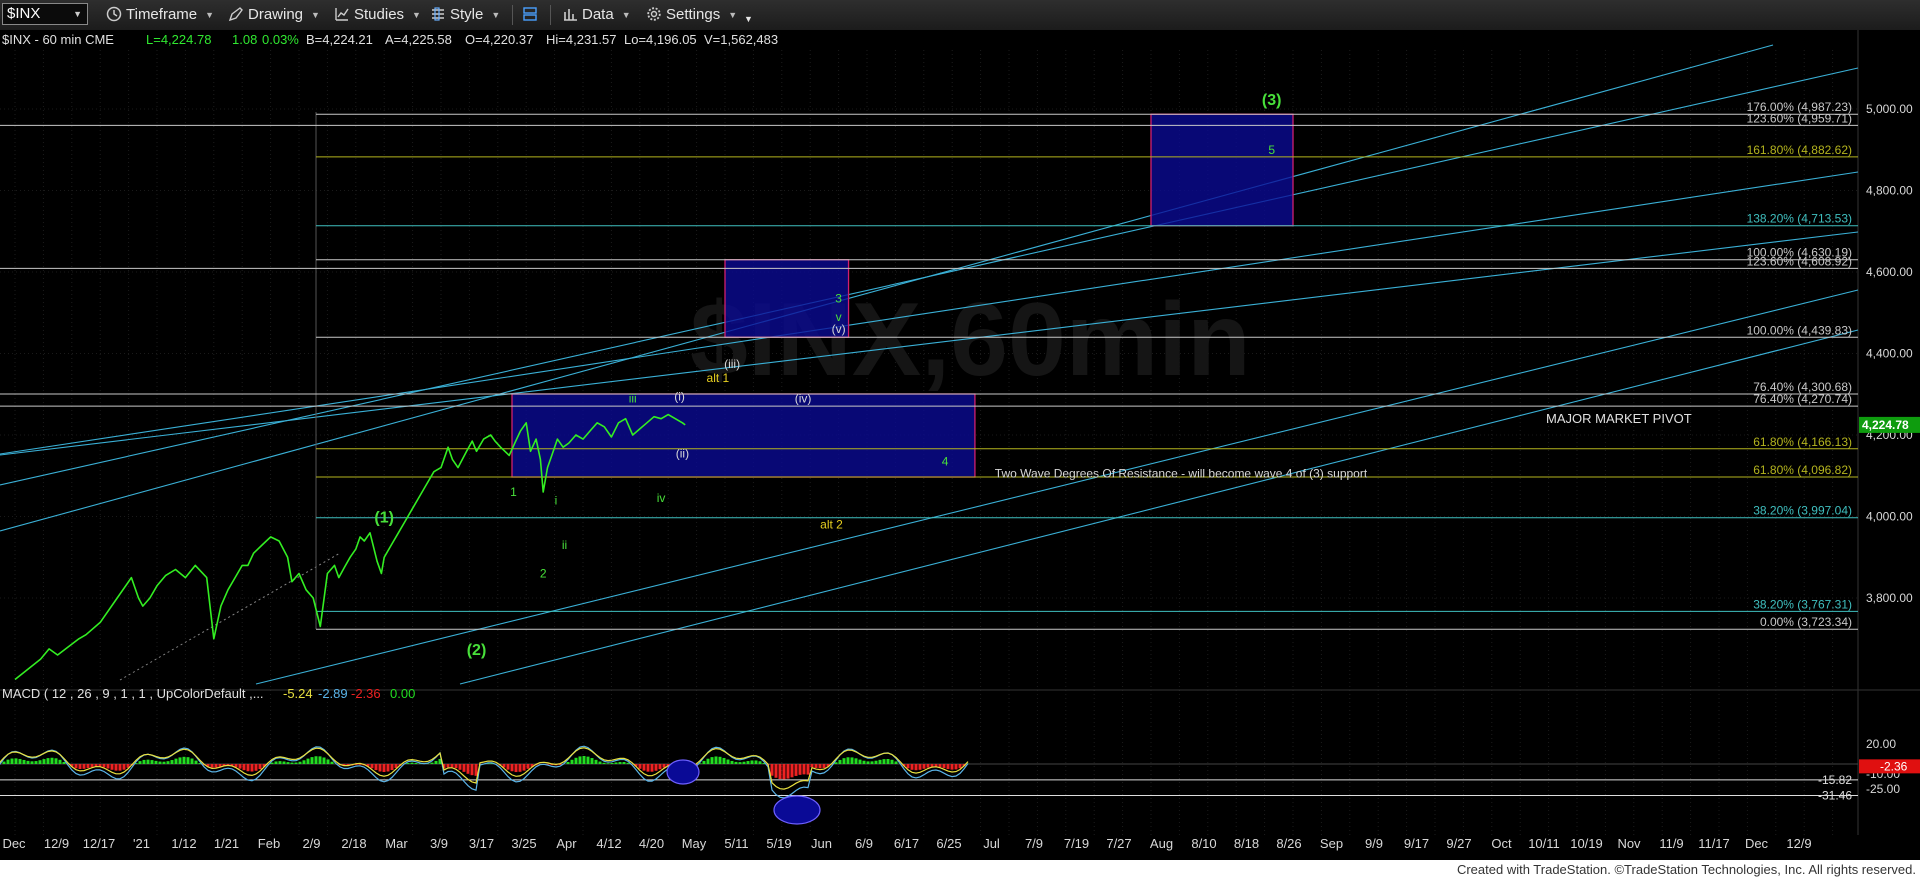 This screenshot has width=1920, height=879. Describe the element at coordinates (1331, 843) in the screenshot. I see `date-tick: Sep` at that location.